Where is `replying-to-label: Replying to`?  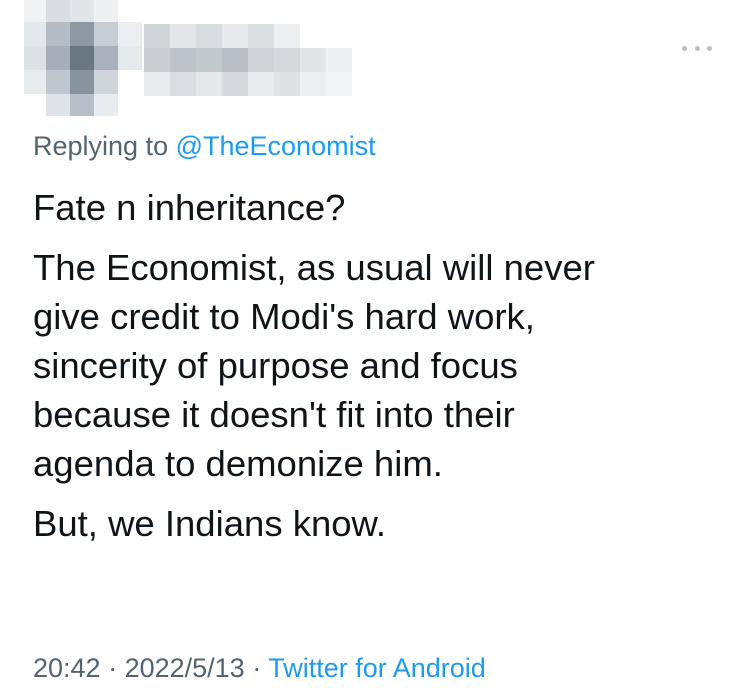 replying-to-label: Replying to is located at coordinates (104, 146).